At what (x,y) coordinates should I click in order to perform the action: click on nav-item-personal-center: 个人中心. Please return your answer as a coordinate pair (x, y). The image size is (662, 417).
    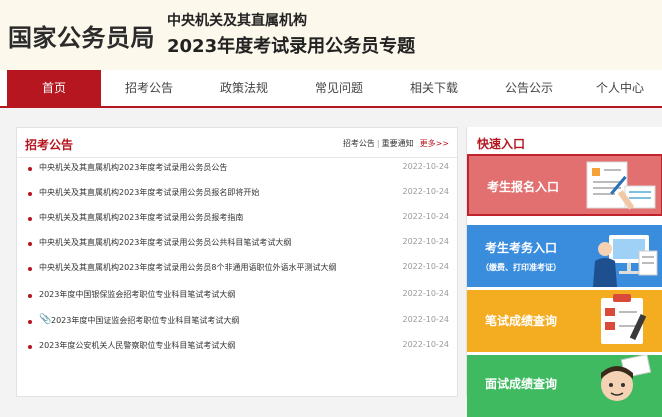
    Looking at the image, I should click on (620, 88).